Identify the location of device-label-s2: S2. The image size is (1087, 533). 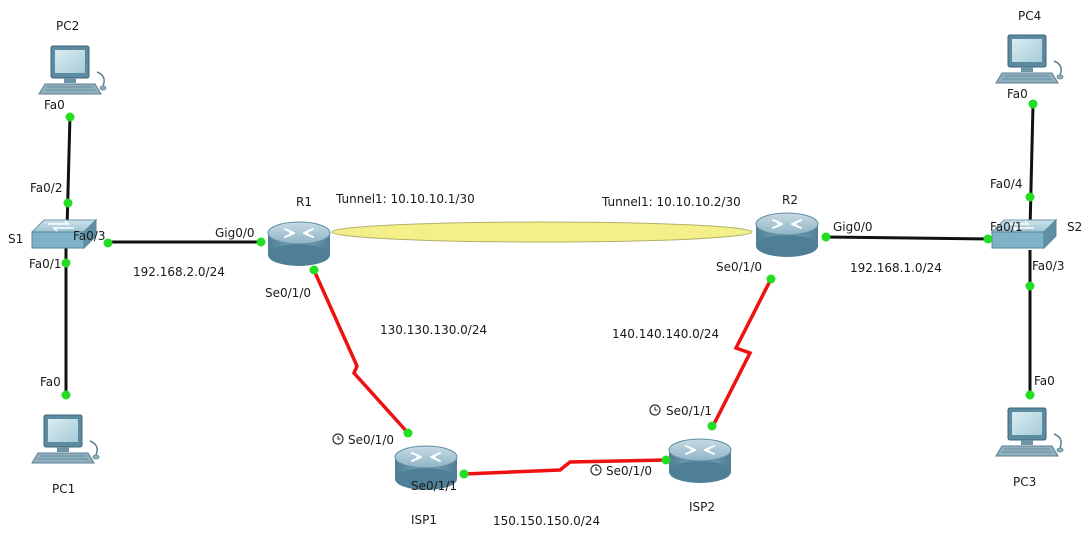
(1074, 227).